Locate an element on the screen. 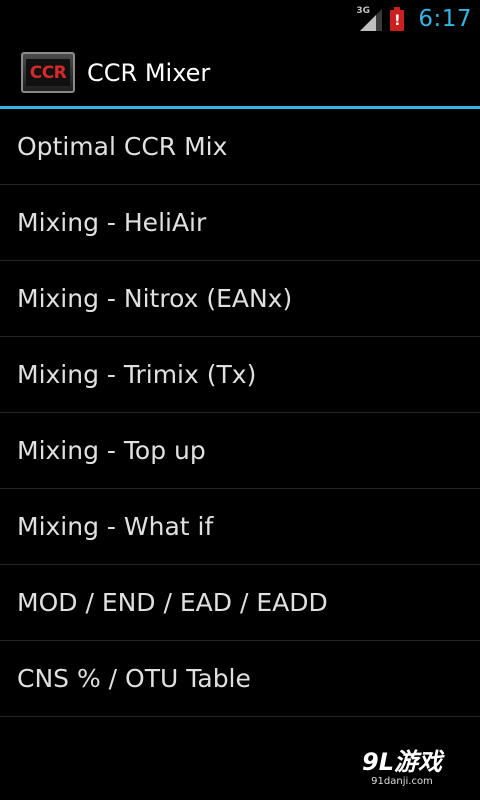 The width and height of the screenshot is (480, 800). menu-item-label: Mixing - Nitrox (EANx) is located at coordinates (155, 298).